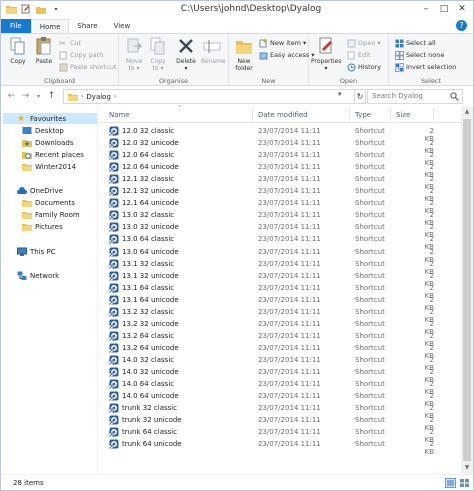  Describe the element at coordinates (25, 96) in the screenshot. I see `forward-arrow-icon: →` at that location.